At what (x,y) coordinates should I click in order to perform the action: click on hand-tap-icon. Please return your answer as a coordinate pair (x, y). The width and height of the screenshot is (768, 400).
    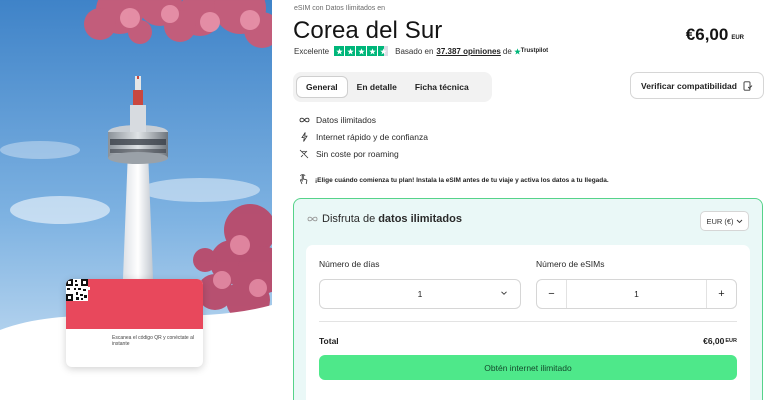
    Looking at the image, I should click on (303, 180).